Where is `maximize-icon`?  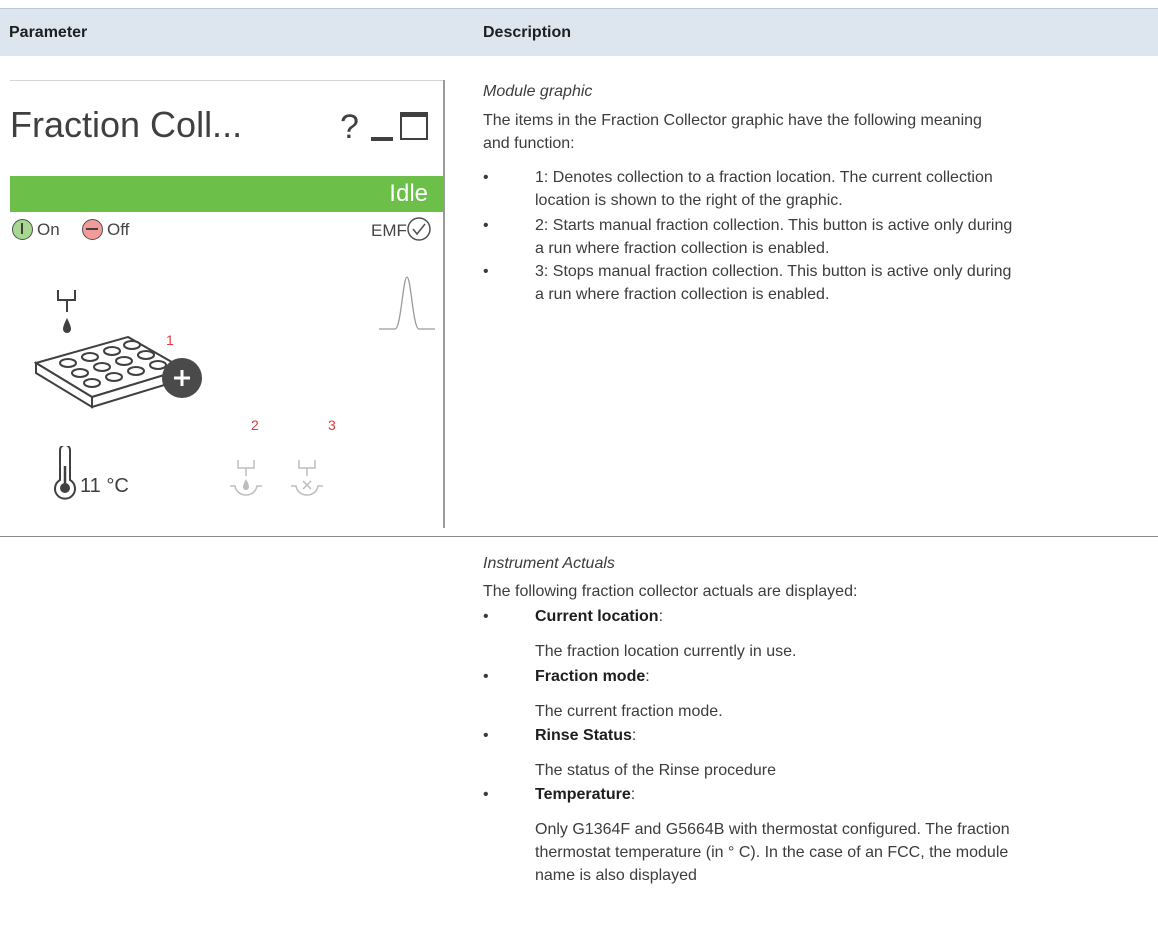
maximize-icon is located at coordinates (414, 126).